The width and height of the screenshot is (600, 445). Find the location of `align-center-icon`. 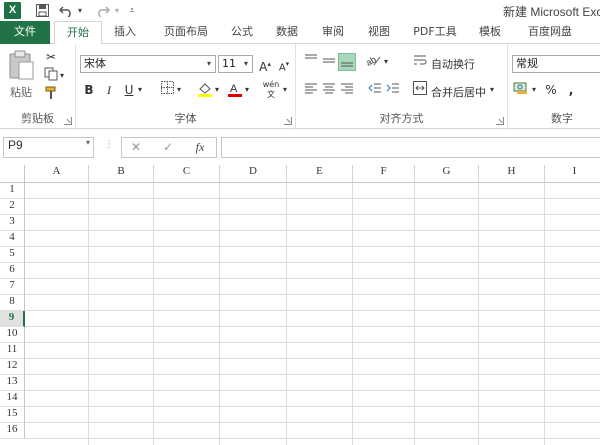

align-center-icon is located at coordinates (329, 90).